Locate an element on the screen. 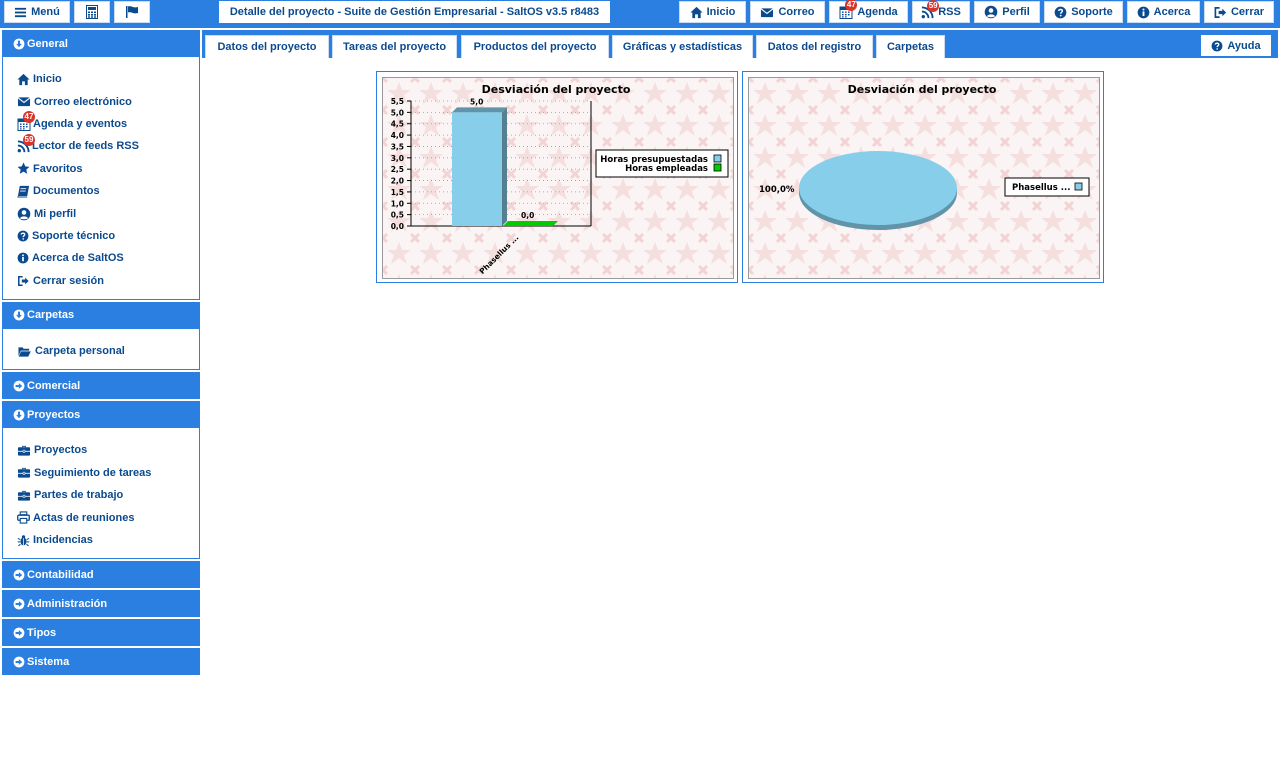 The image size is (1280, 768). tab-carpetas: Carpetas is located at coordinates (910, 46).